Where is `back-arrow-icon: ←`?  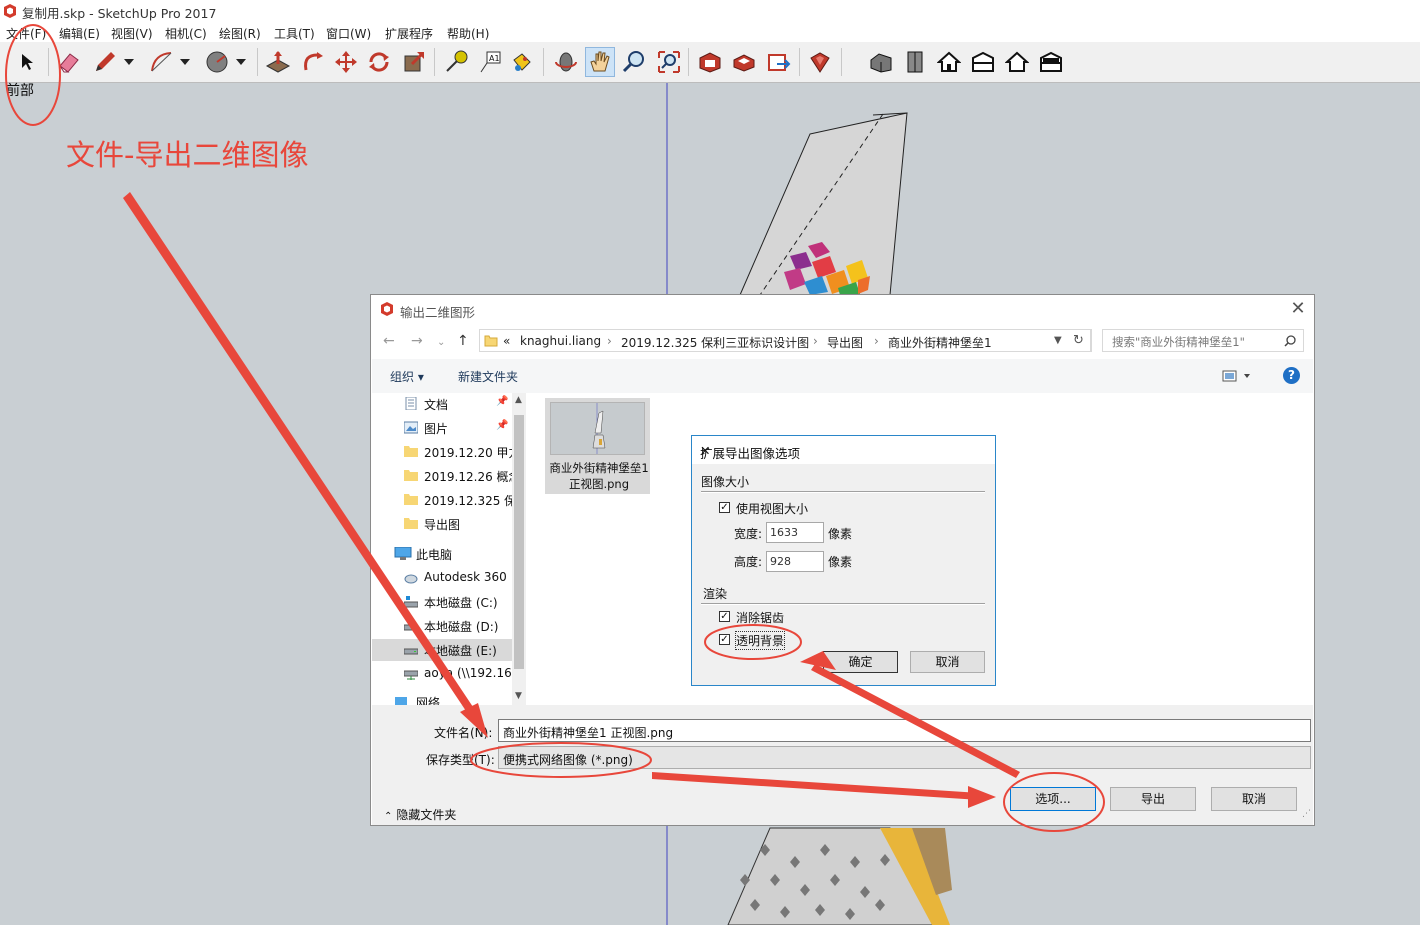 back-arrow-icon: ← is located at coordinates (389, 341).